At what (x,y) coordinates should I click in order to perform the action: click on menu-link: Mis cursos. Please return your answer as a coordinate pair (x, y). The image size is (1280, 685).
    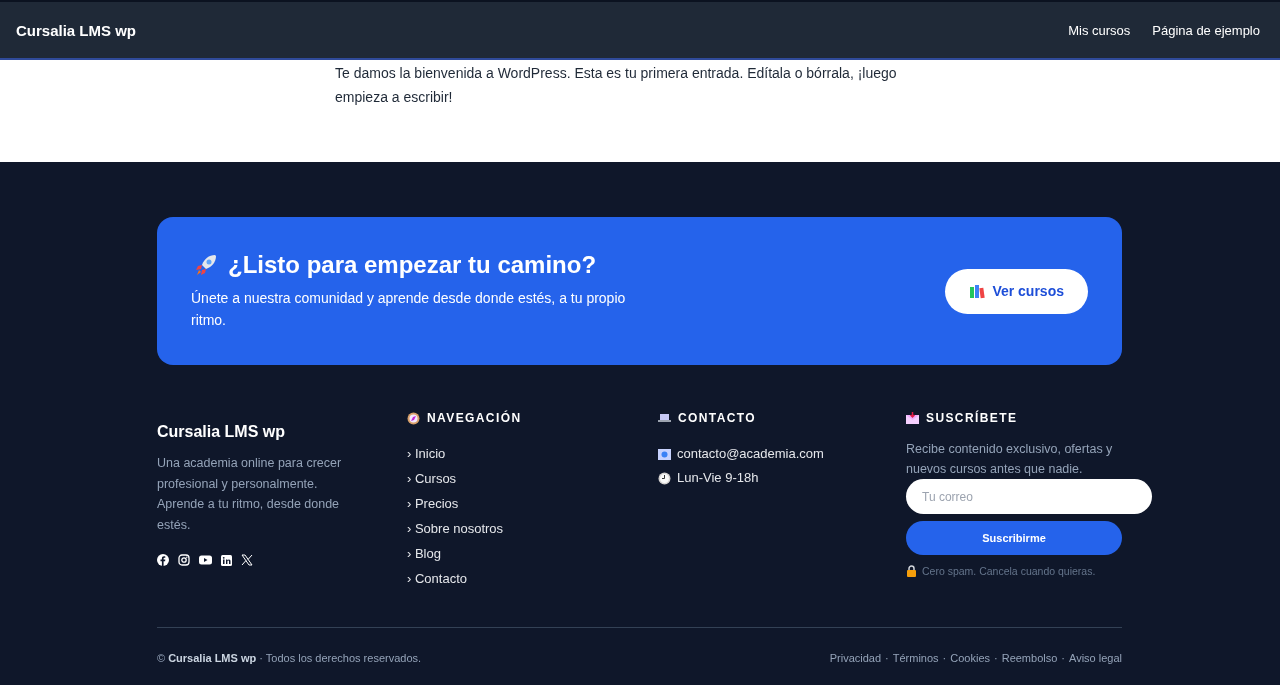
    Looking at the image, I should click on (1099, 30).